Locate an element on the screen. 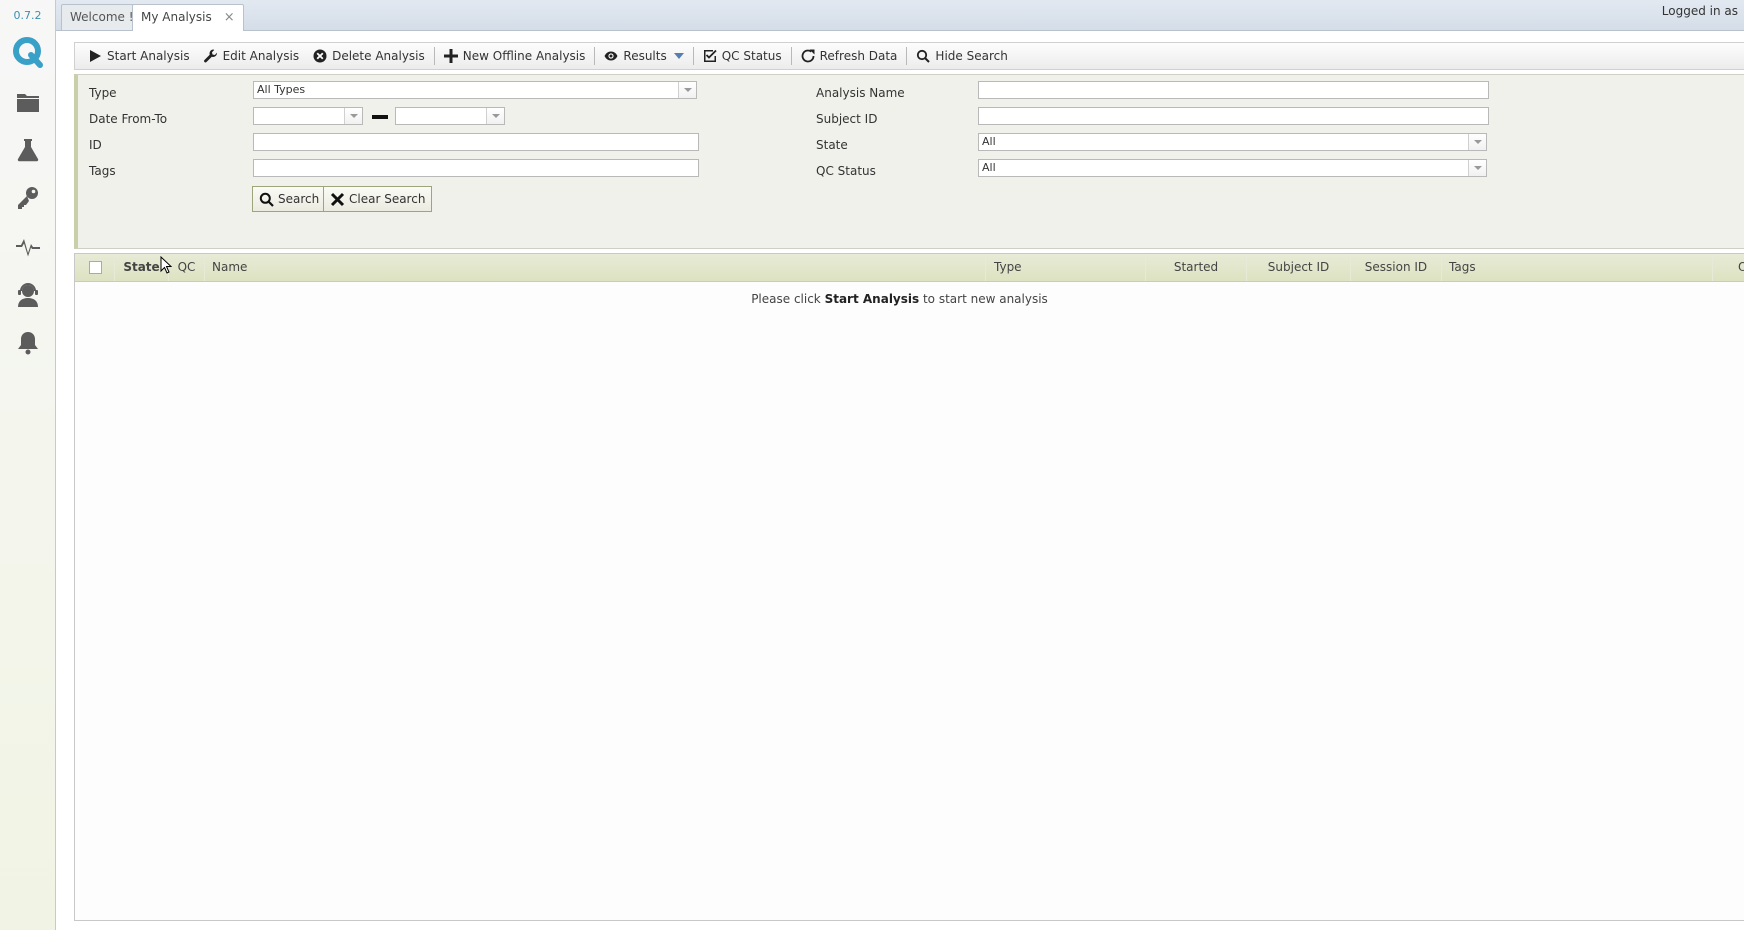 The width and height of the screenshot is (1744, 930). column-header-tags: Tags is located at coordinates (1577, 267).